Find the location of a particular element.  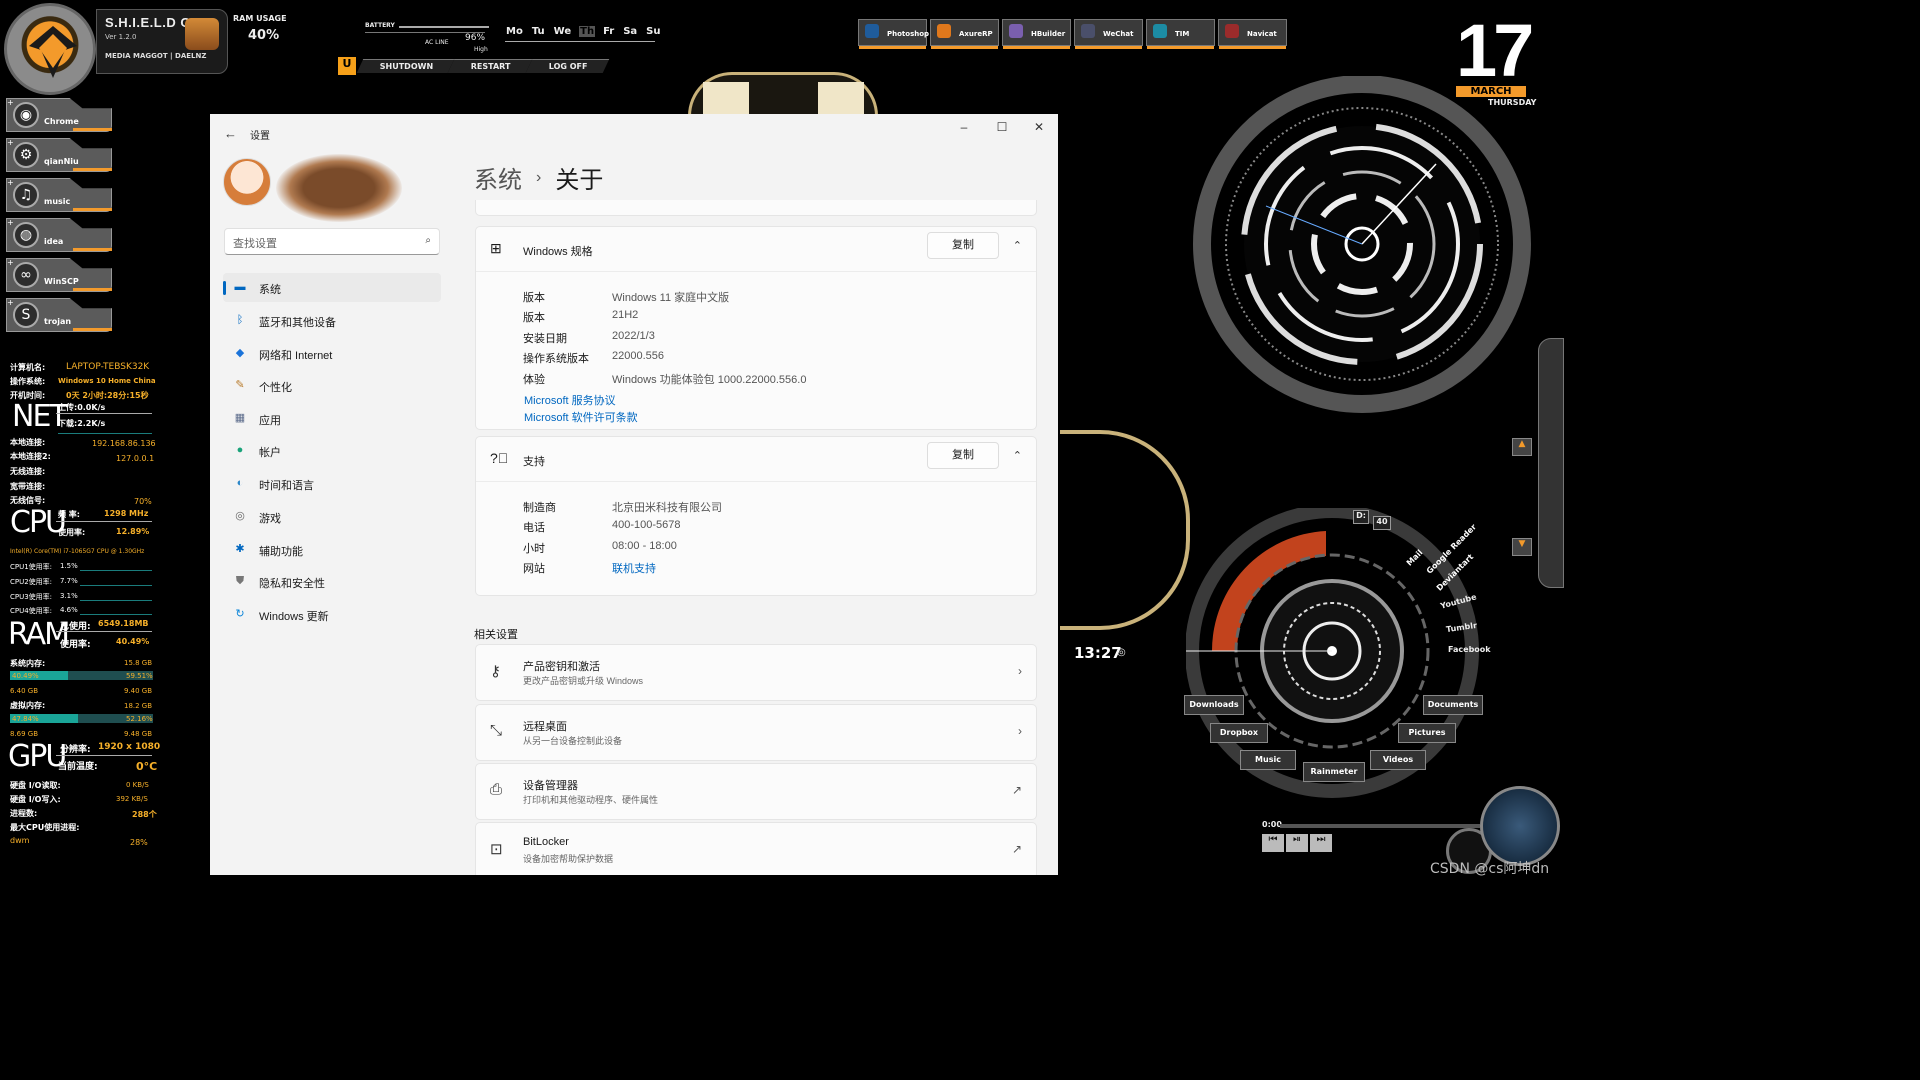

side-scroll-panel is located at coordinates (1551, 463).